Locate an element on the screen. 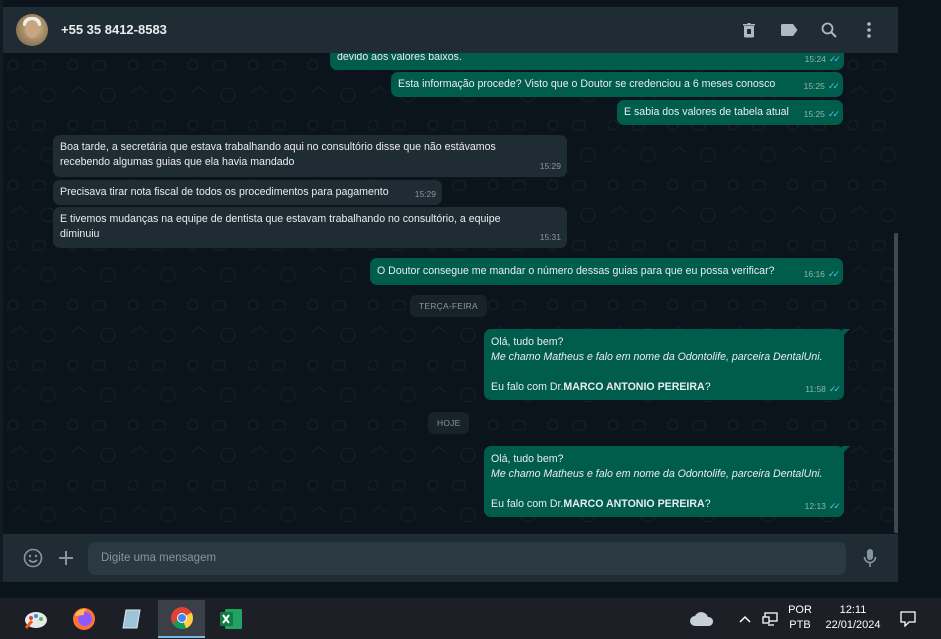 This screenshot has height=639, width=941. message-text-line2: diminuiu is located at coordinates (80, 234).